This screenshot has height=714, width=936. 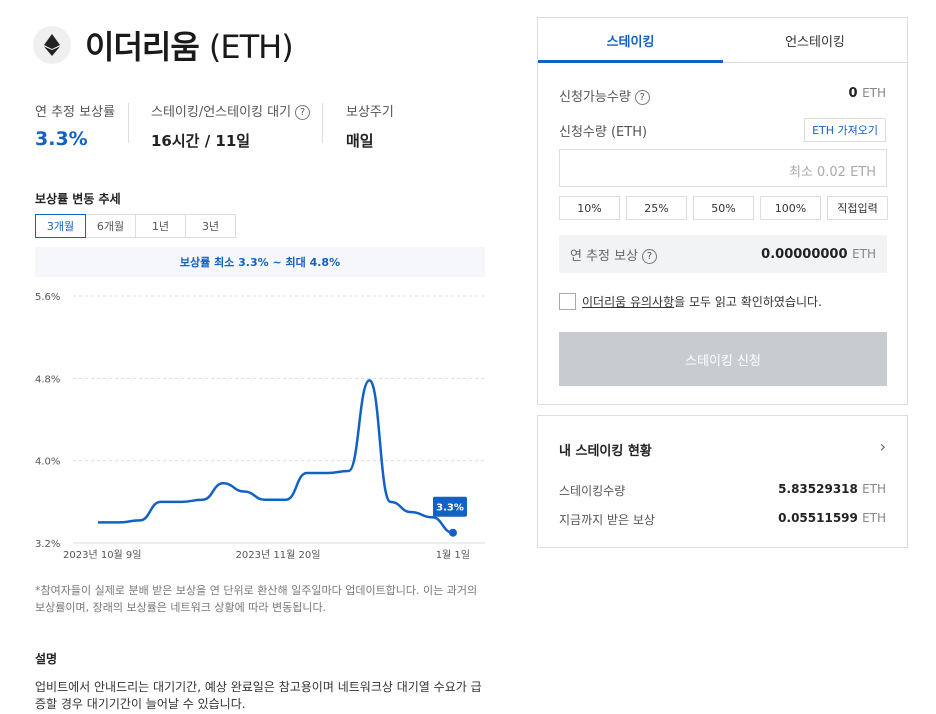 I want to click on agree-row: 이더리움 유의사항을 모두 읽고 확인하였습니다., so click(x=690, y=301).